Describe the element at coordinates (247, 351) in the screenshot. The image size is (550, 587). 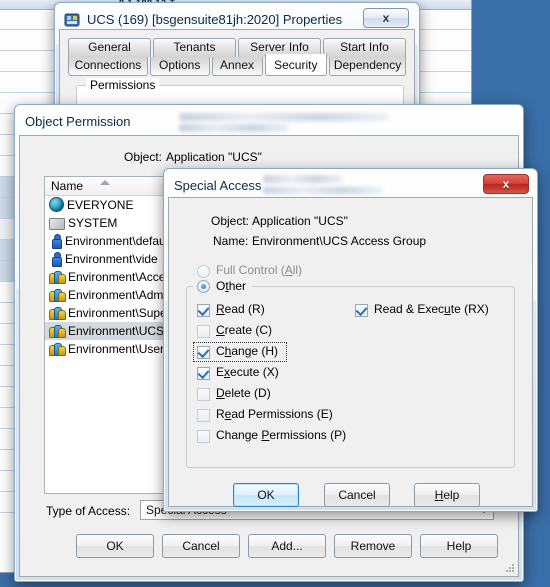
I see `checkbox-change-label: Change (H)` at that location.